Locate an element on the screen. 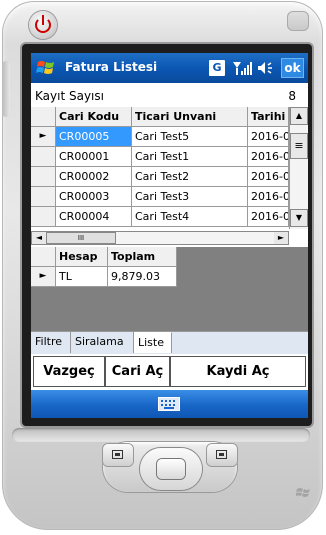  cell-cari-kodu: CR00002 is located at coordinates (94, 177).